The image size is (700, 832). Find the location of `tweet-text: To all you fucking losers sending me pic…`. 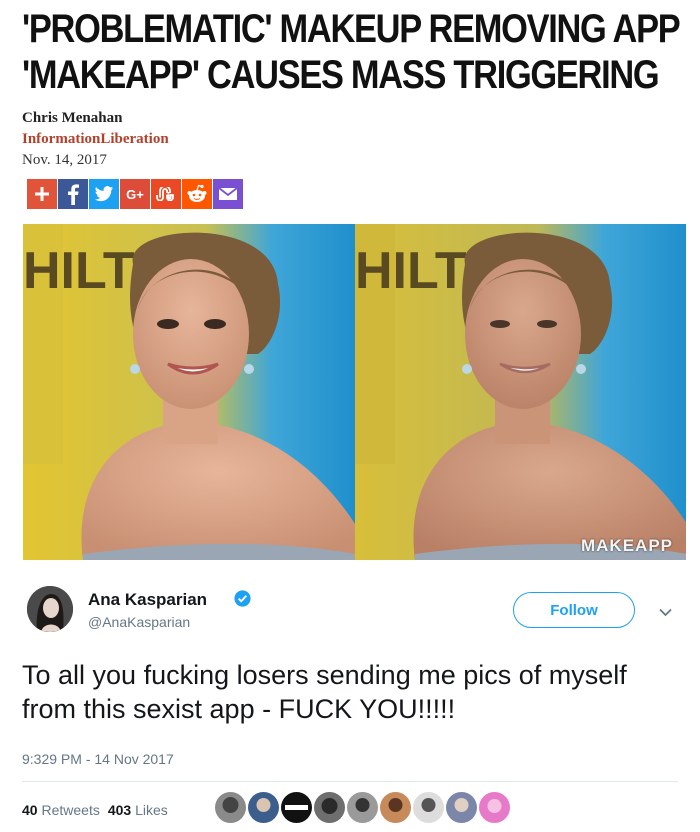

tweet-text: To all you fucking losers sending me pic… is located at coordinates (324, 692).